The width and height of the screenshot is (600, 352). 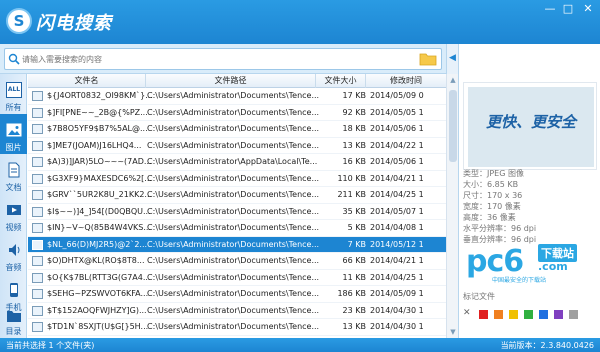 I want to click on all-icon: ALL, so click(x=14, y=90).